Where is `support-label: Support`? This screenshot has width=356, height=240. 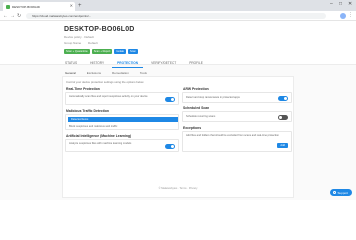
support-label: Support is located at coordinates (342, 192).